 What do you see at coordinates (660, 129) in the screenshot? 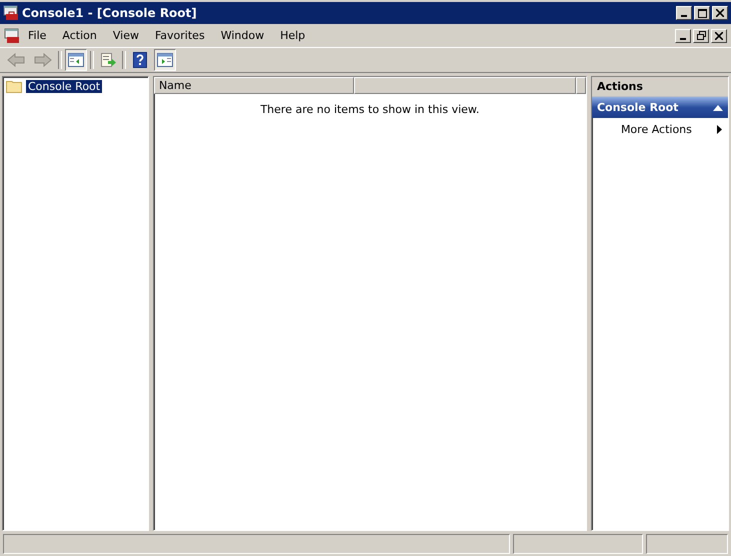
I see `action-item: More Actions` at bounding box center [660, 129].